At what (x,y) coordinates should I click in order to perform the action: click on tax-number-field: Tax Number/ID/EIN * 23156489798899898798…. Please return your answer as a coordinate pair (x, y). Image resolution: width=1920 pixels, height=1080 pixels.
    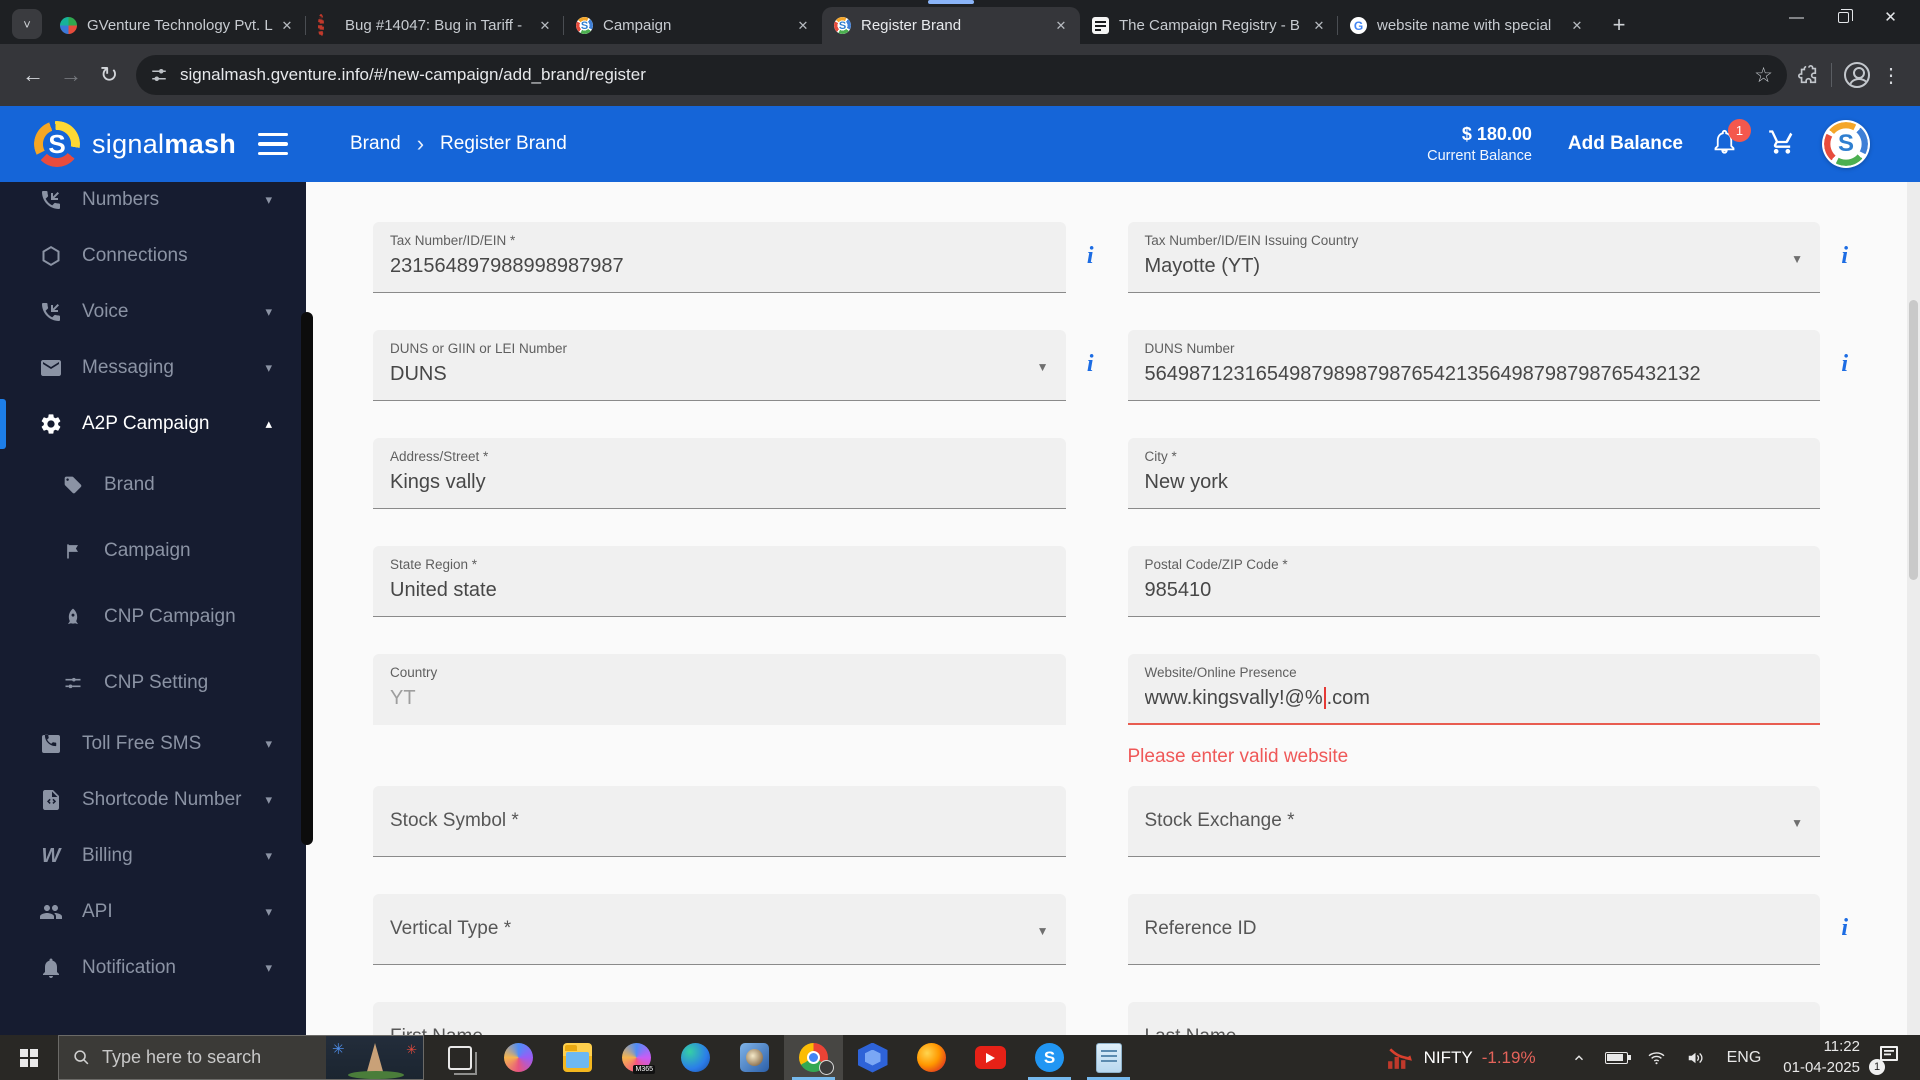
    Looking at the image, I should click on (733, 257).